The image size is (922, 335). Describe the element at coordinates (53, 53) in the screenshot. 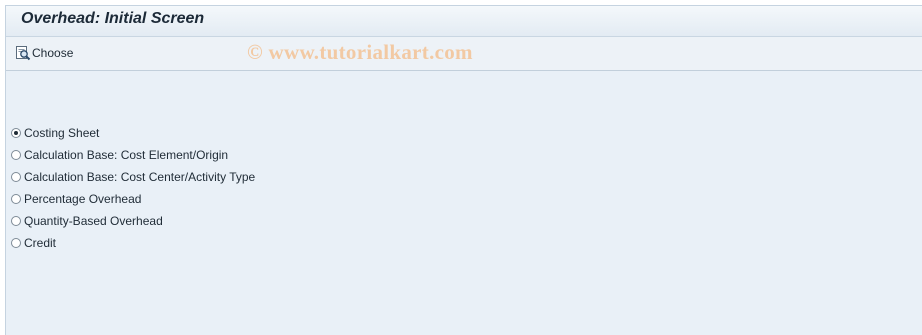

I see `choose-label: Choose` at that location.